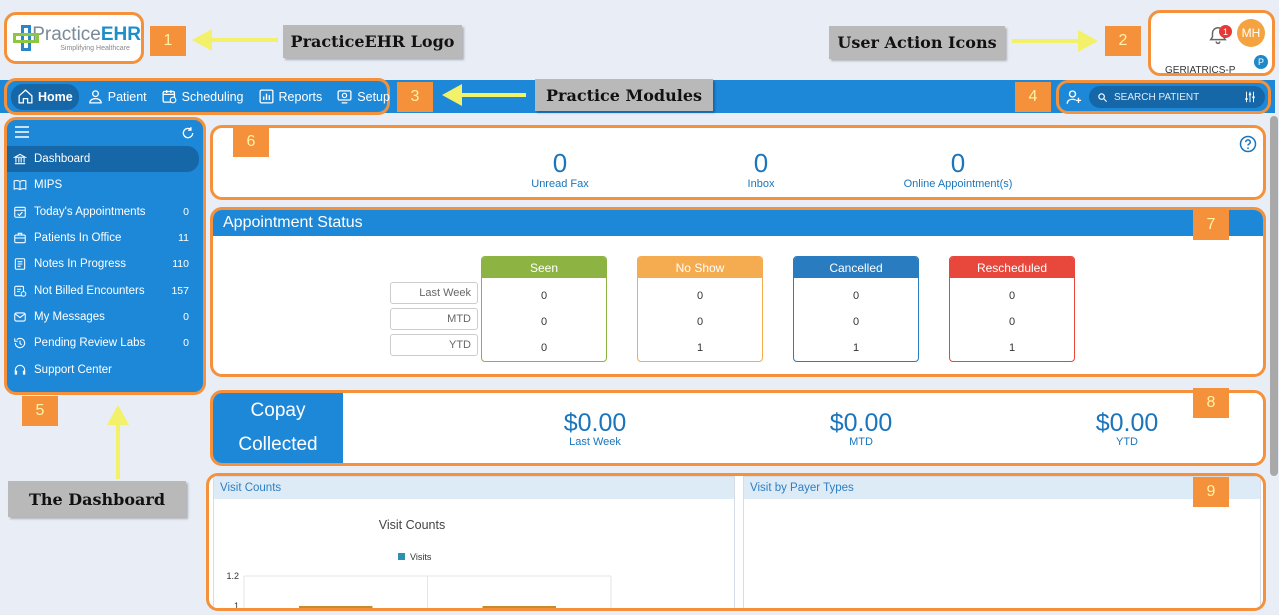 The width and height of the screenshot is (1279, 615). I want to click on sidebar-item-my-messages: My Messages 0, so click(105, 317).